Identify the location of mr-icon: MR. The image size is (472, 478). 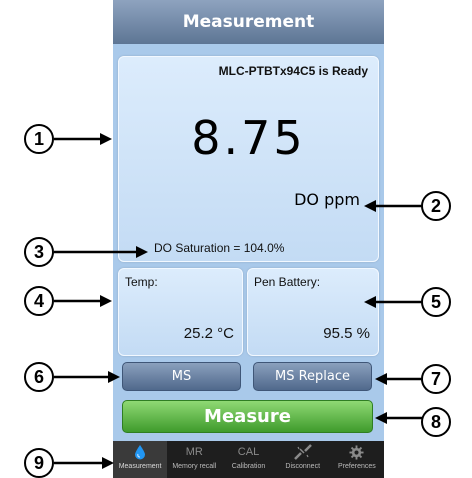
(194, 452).